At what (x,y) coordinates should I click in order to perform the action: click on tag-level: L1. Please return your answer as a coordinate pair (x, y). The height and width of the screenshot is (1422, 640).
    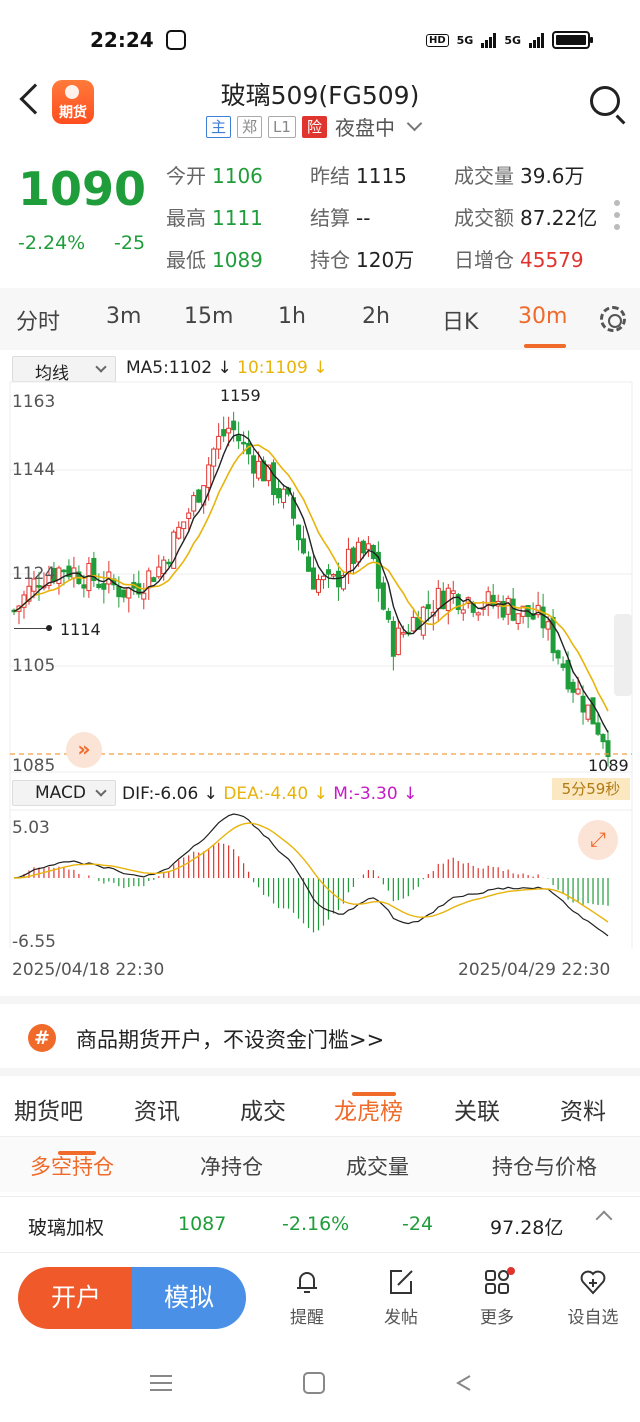
    Looking at the image, I should click on (282, 126).